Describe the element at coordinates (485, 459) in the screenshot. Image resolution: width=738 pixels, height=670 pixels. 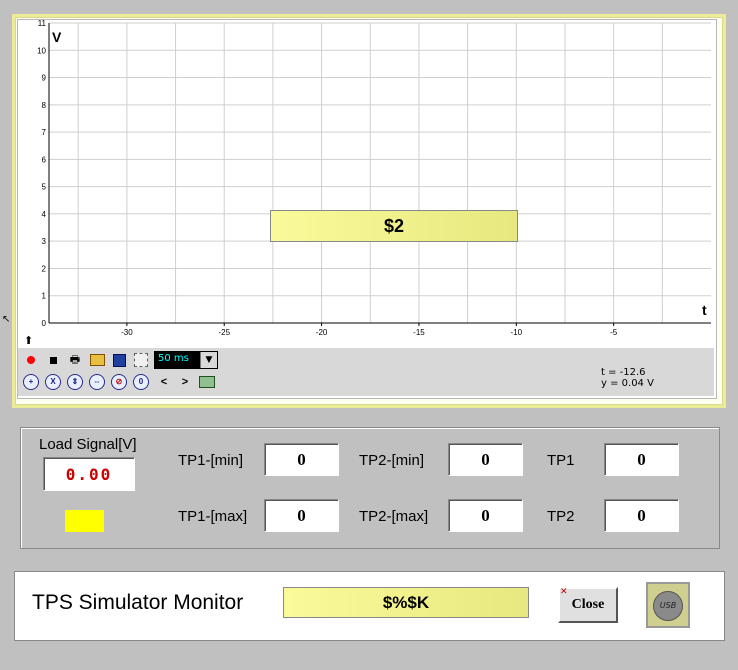
I see `tp2-min-value: 0` at that location.